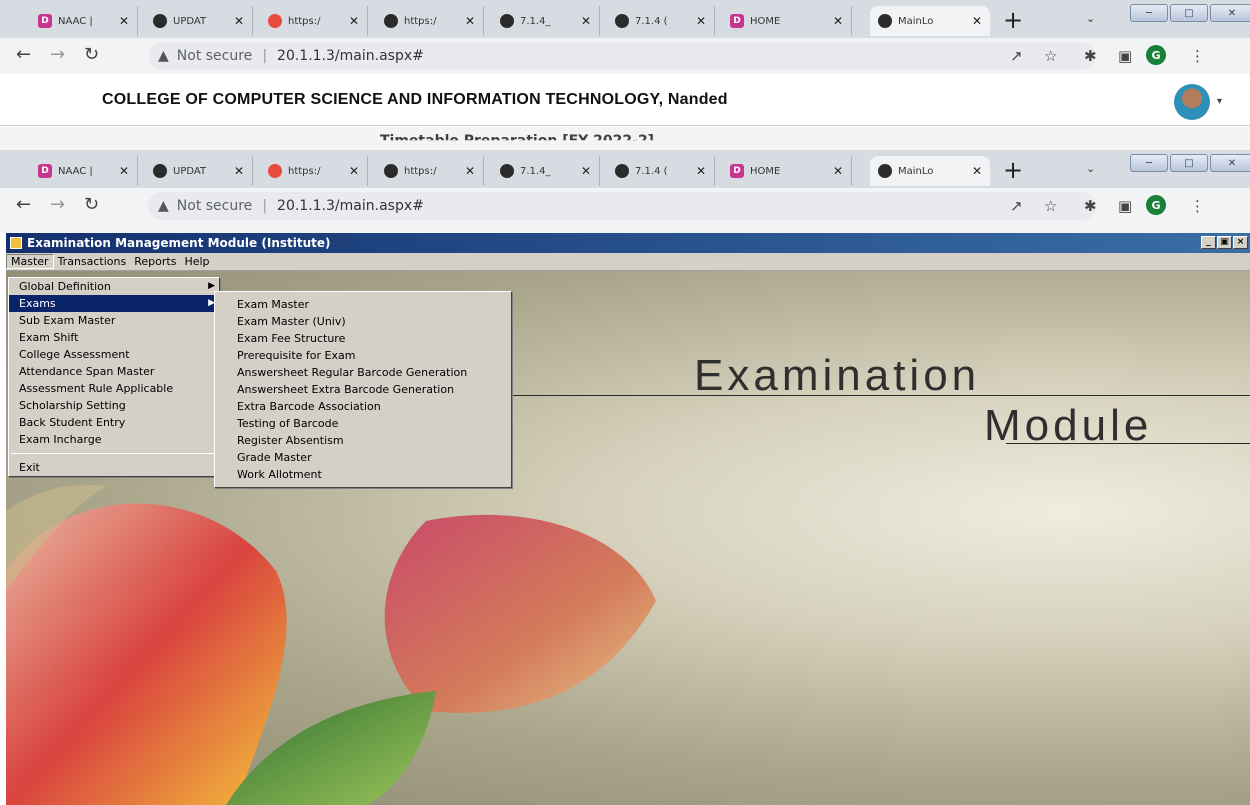 This screenshot has width=1250, height=805. What do you see at coordinates (1016, 56) in the screenshot?
I see `share-icon: ↗` at bounding box center [1016, 56].